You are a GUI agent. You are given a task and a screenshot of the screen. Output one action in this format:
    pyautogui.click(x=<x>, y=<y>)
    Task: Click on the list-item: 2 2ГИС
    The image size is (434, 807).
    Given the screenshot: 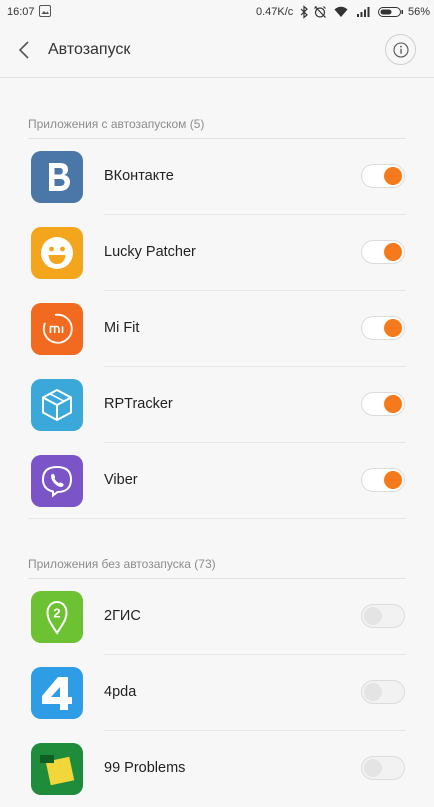 What is the action you would take?
    pyautogui.click(x=217, y=617)
    